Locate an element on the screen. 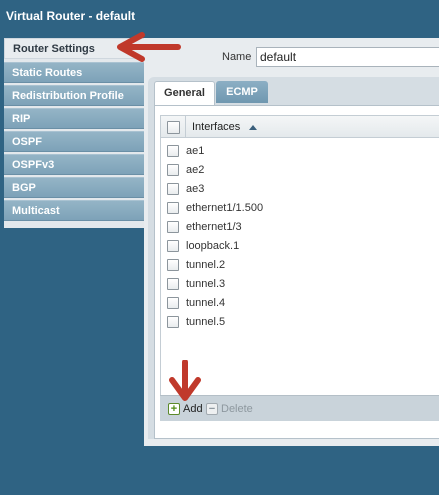  sidebar-item-router-settings: Router Settings is located at coordinates (74, 48).